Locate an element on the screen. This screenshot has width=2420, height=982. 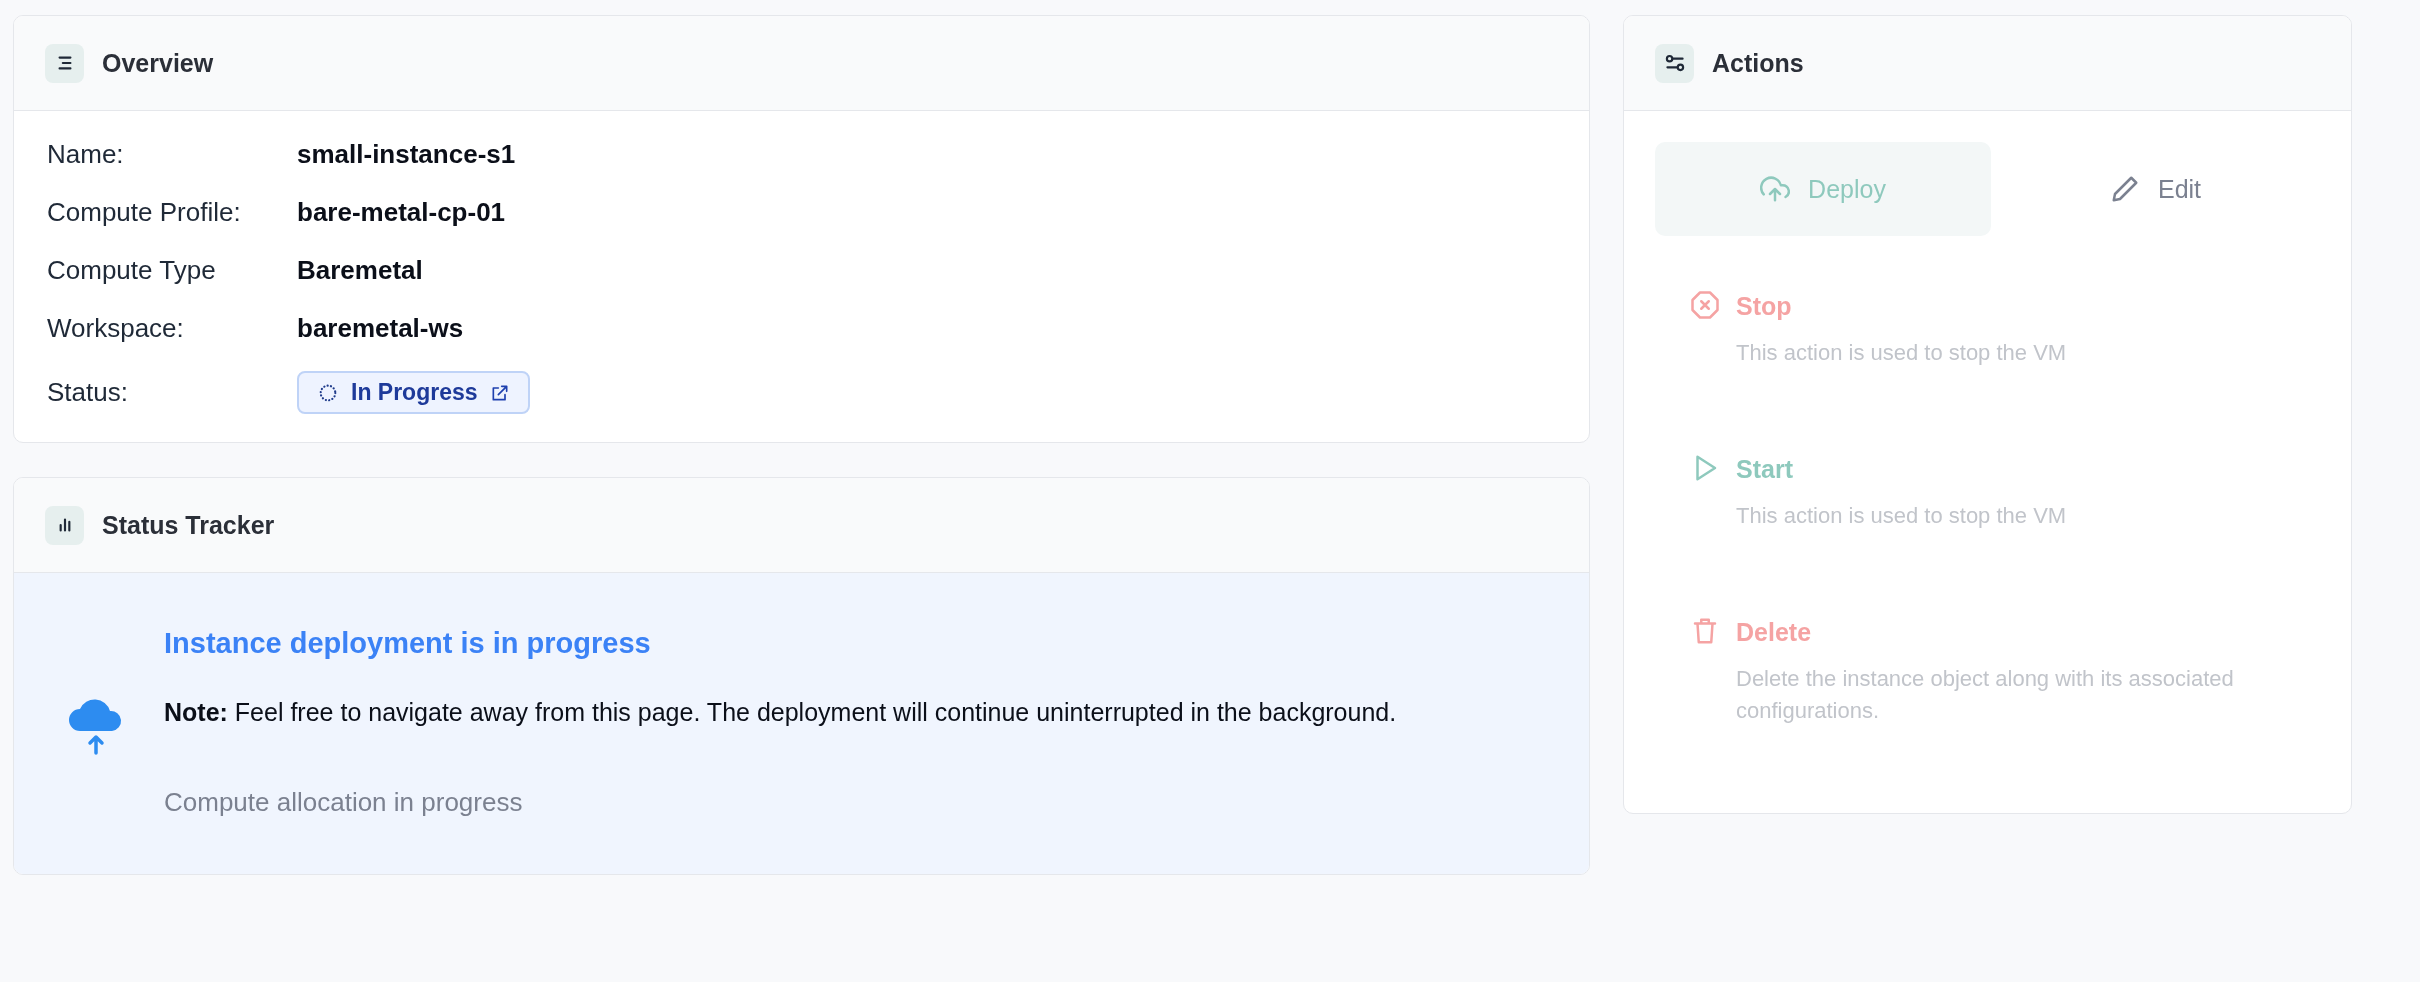
field-label: Name: is located at coordinates (86, 154).